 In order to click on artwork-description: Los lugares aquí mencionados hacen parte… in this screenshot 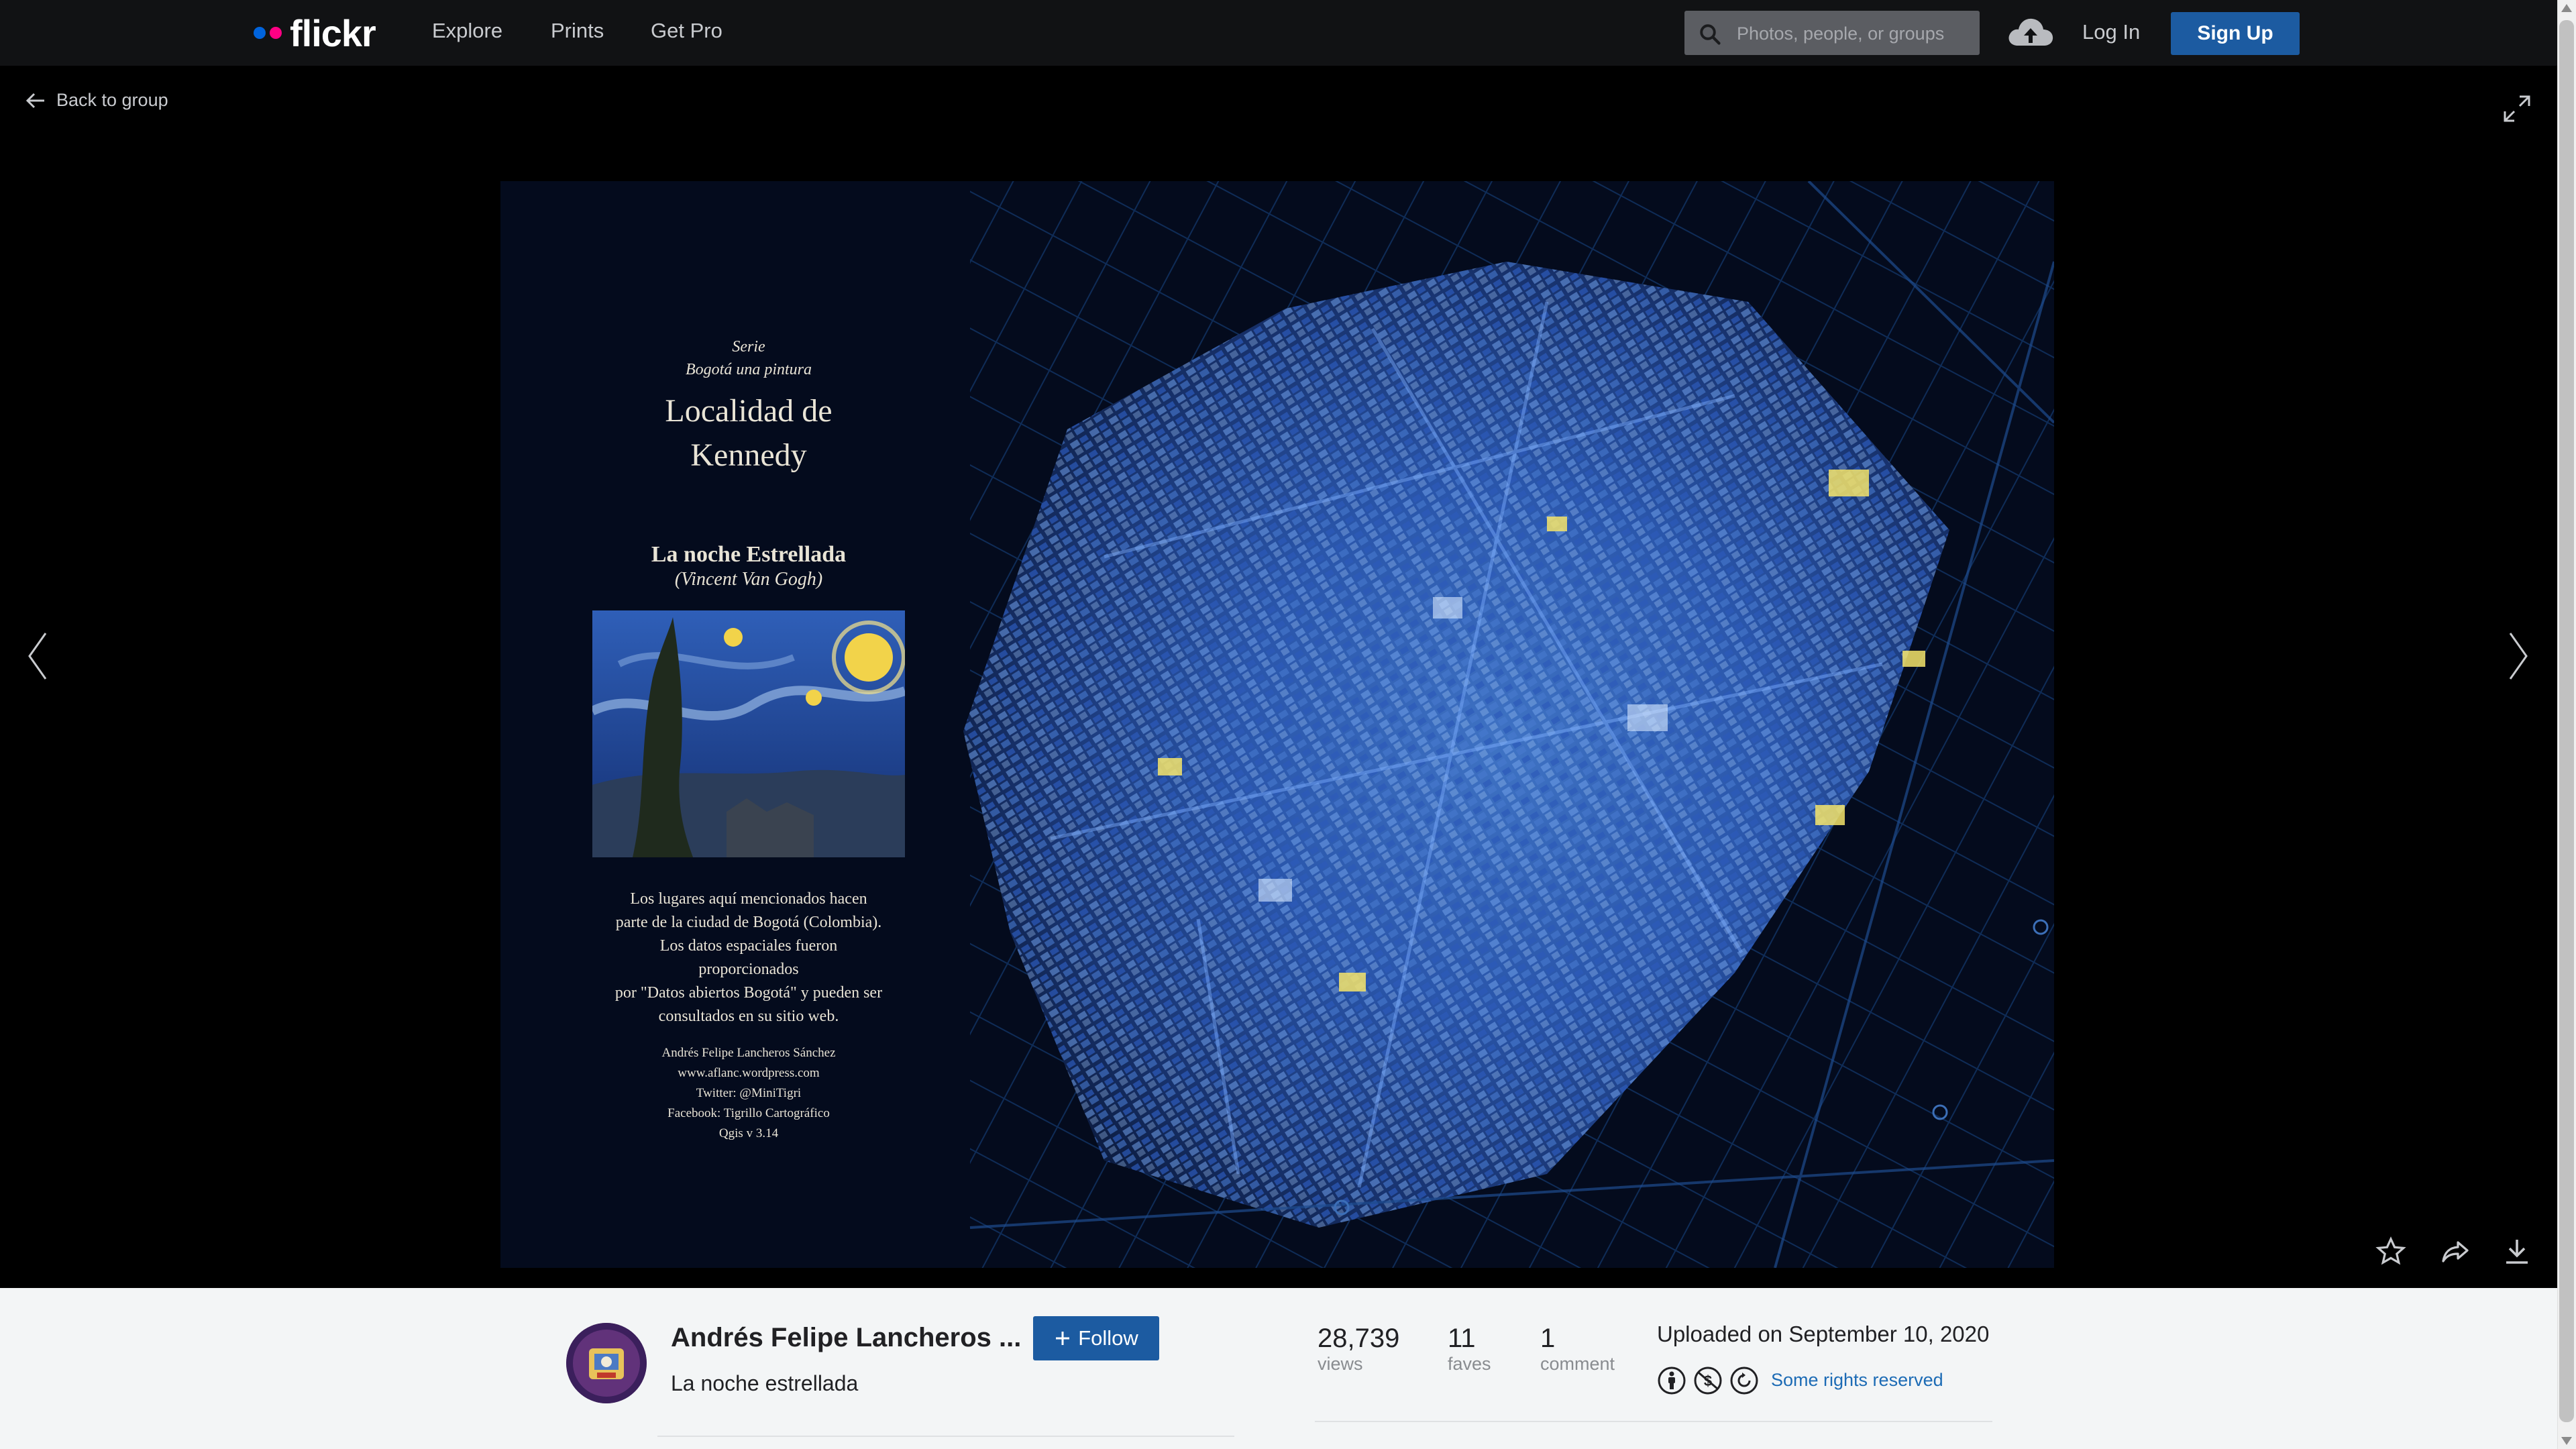, I will do `click(748, 958)`.